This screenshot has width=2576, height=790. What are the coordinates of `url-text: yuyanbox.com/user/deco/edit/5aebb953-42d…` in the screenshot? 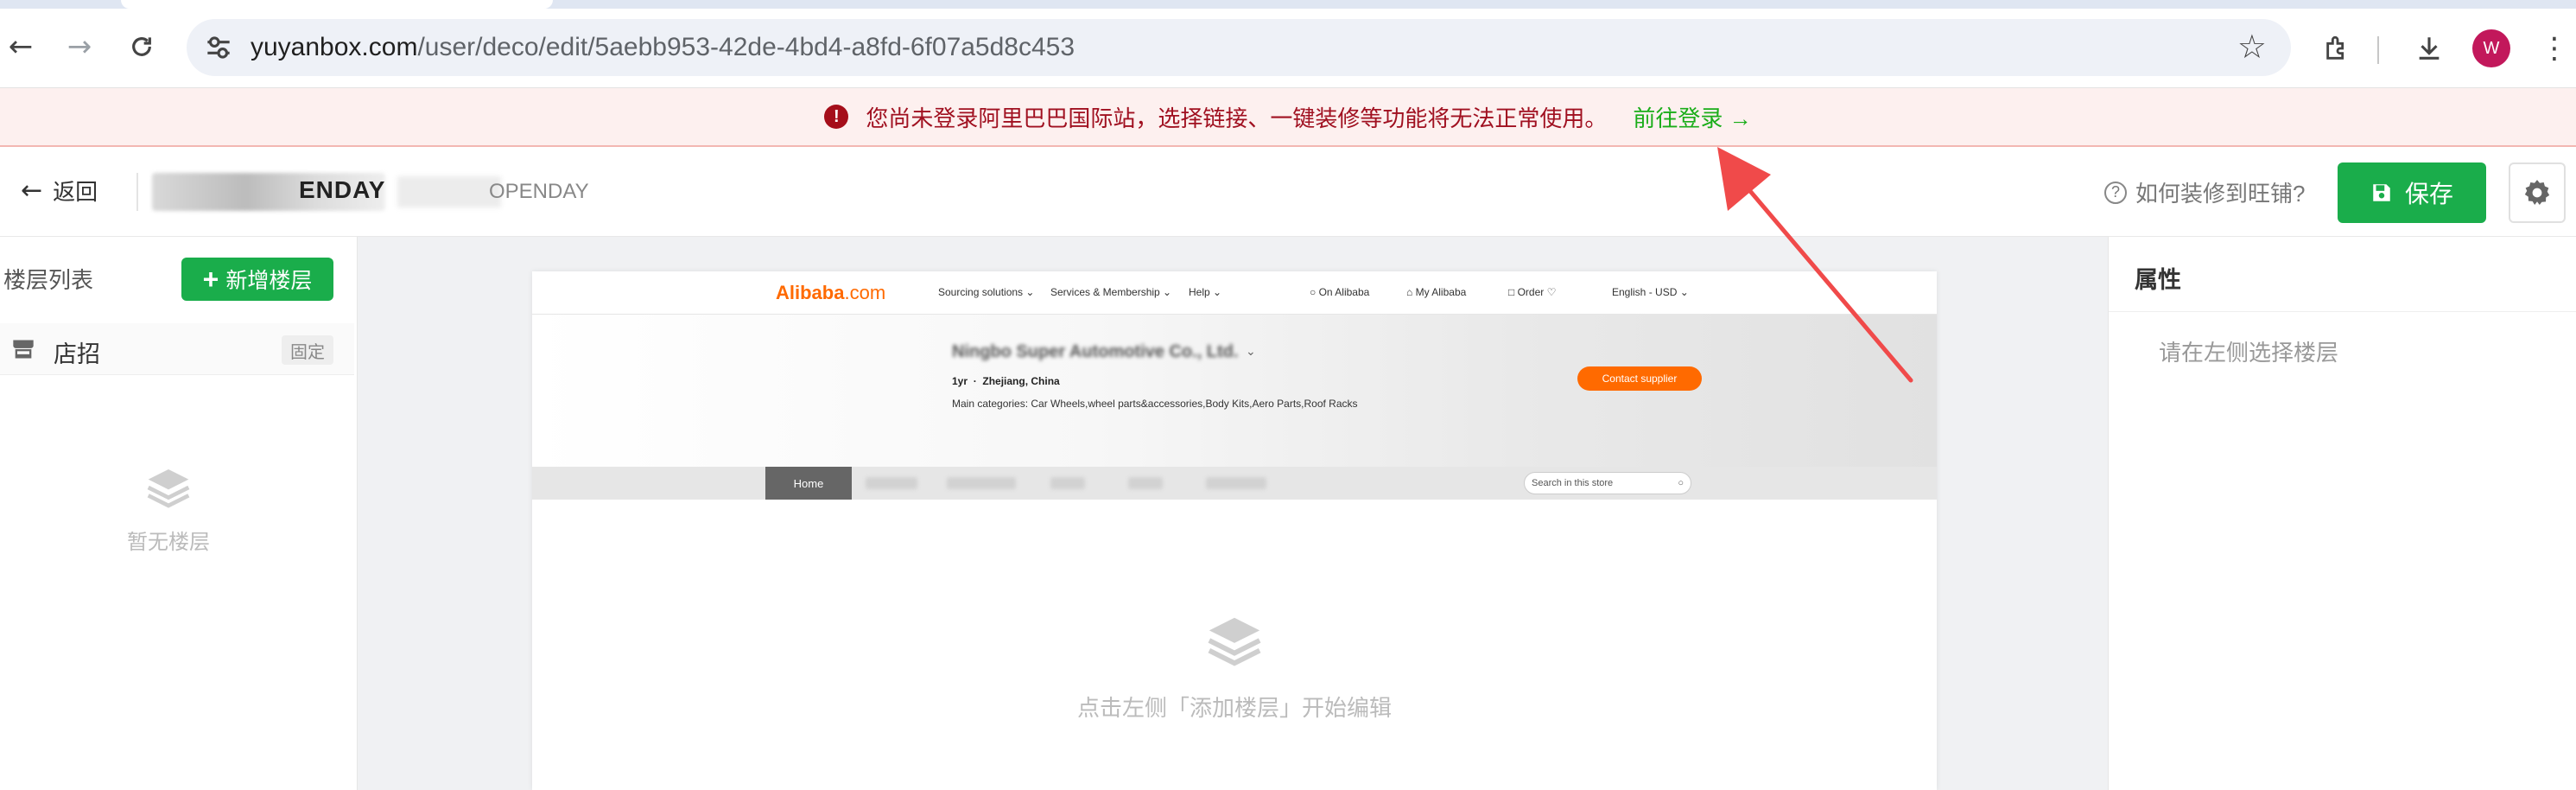 It's located at (663, 47).